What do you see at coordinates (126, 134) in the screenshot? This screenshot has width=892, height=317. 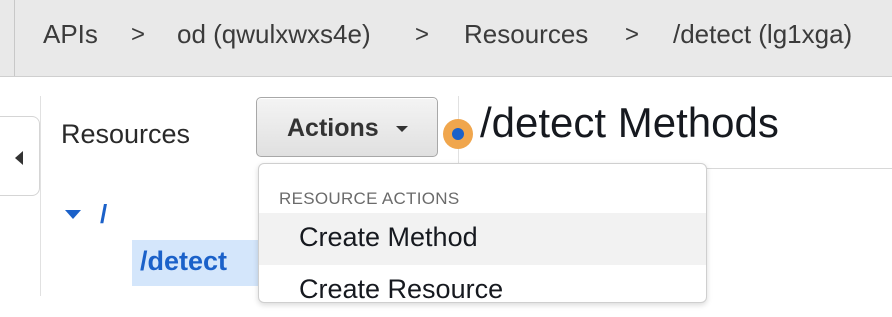 I see `resources-title: Resources` at bounding box center [126, 134].